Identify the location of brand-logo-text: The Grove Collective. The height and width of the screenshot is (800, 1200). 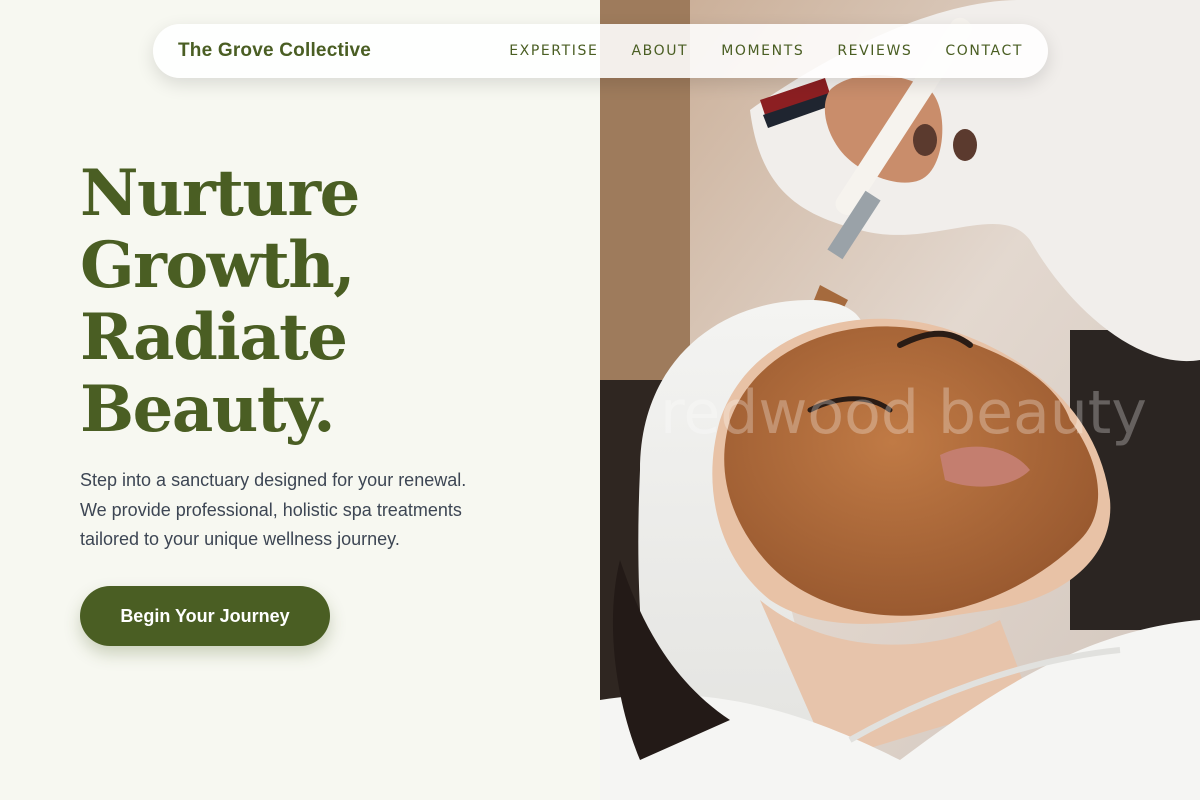
(274, 51).